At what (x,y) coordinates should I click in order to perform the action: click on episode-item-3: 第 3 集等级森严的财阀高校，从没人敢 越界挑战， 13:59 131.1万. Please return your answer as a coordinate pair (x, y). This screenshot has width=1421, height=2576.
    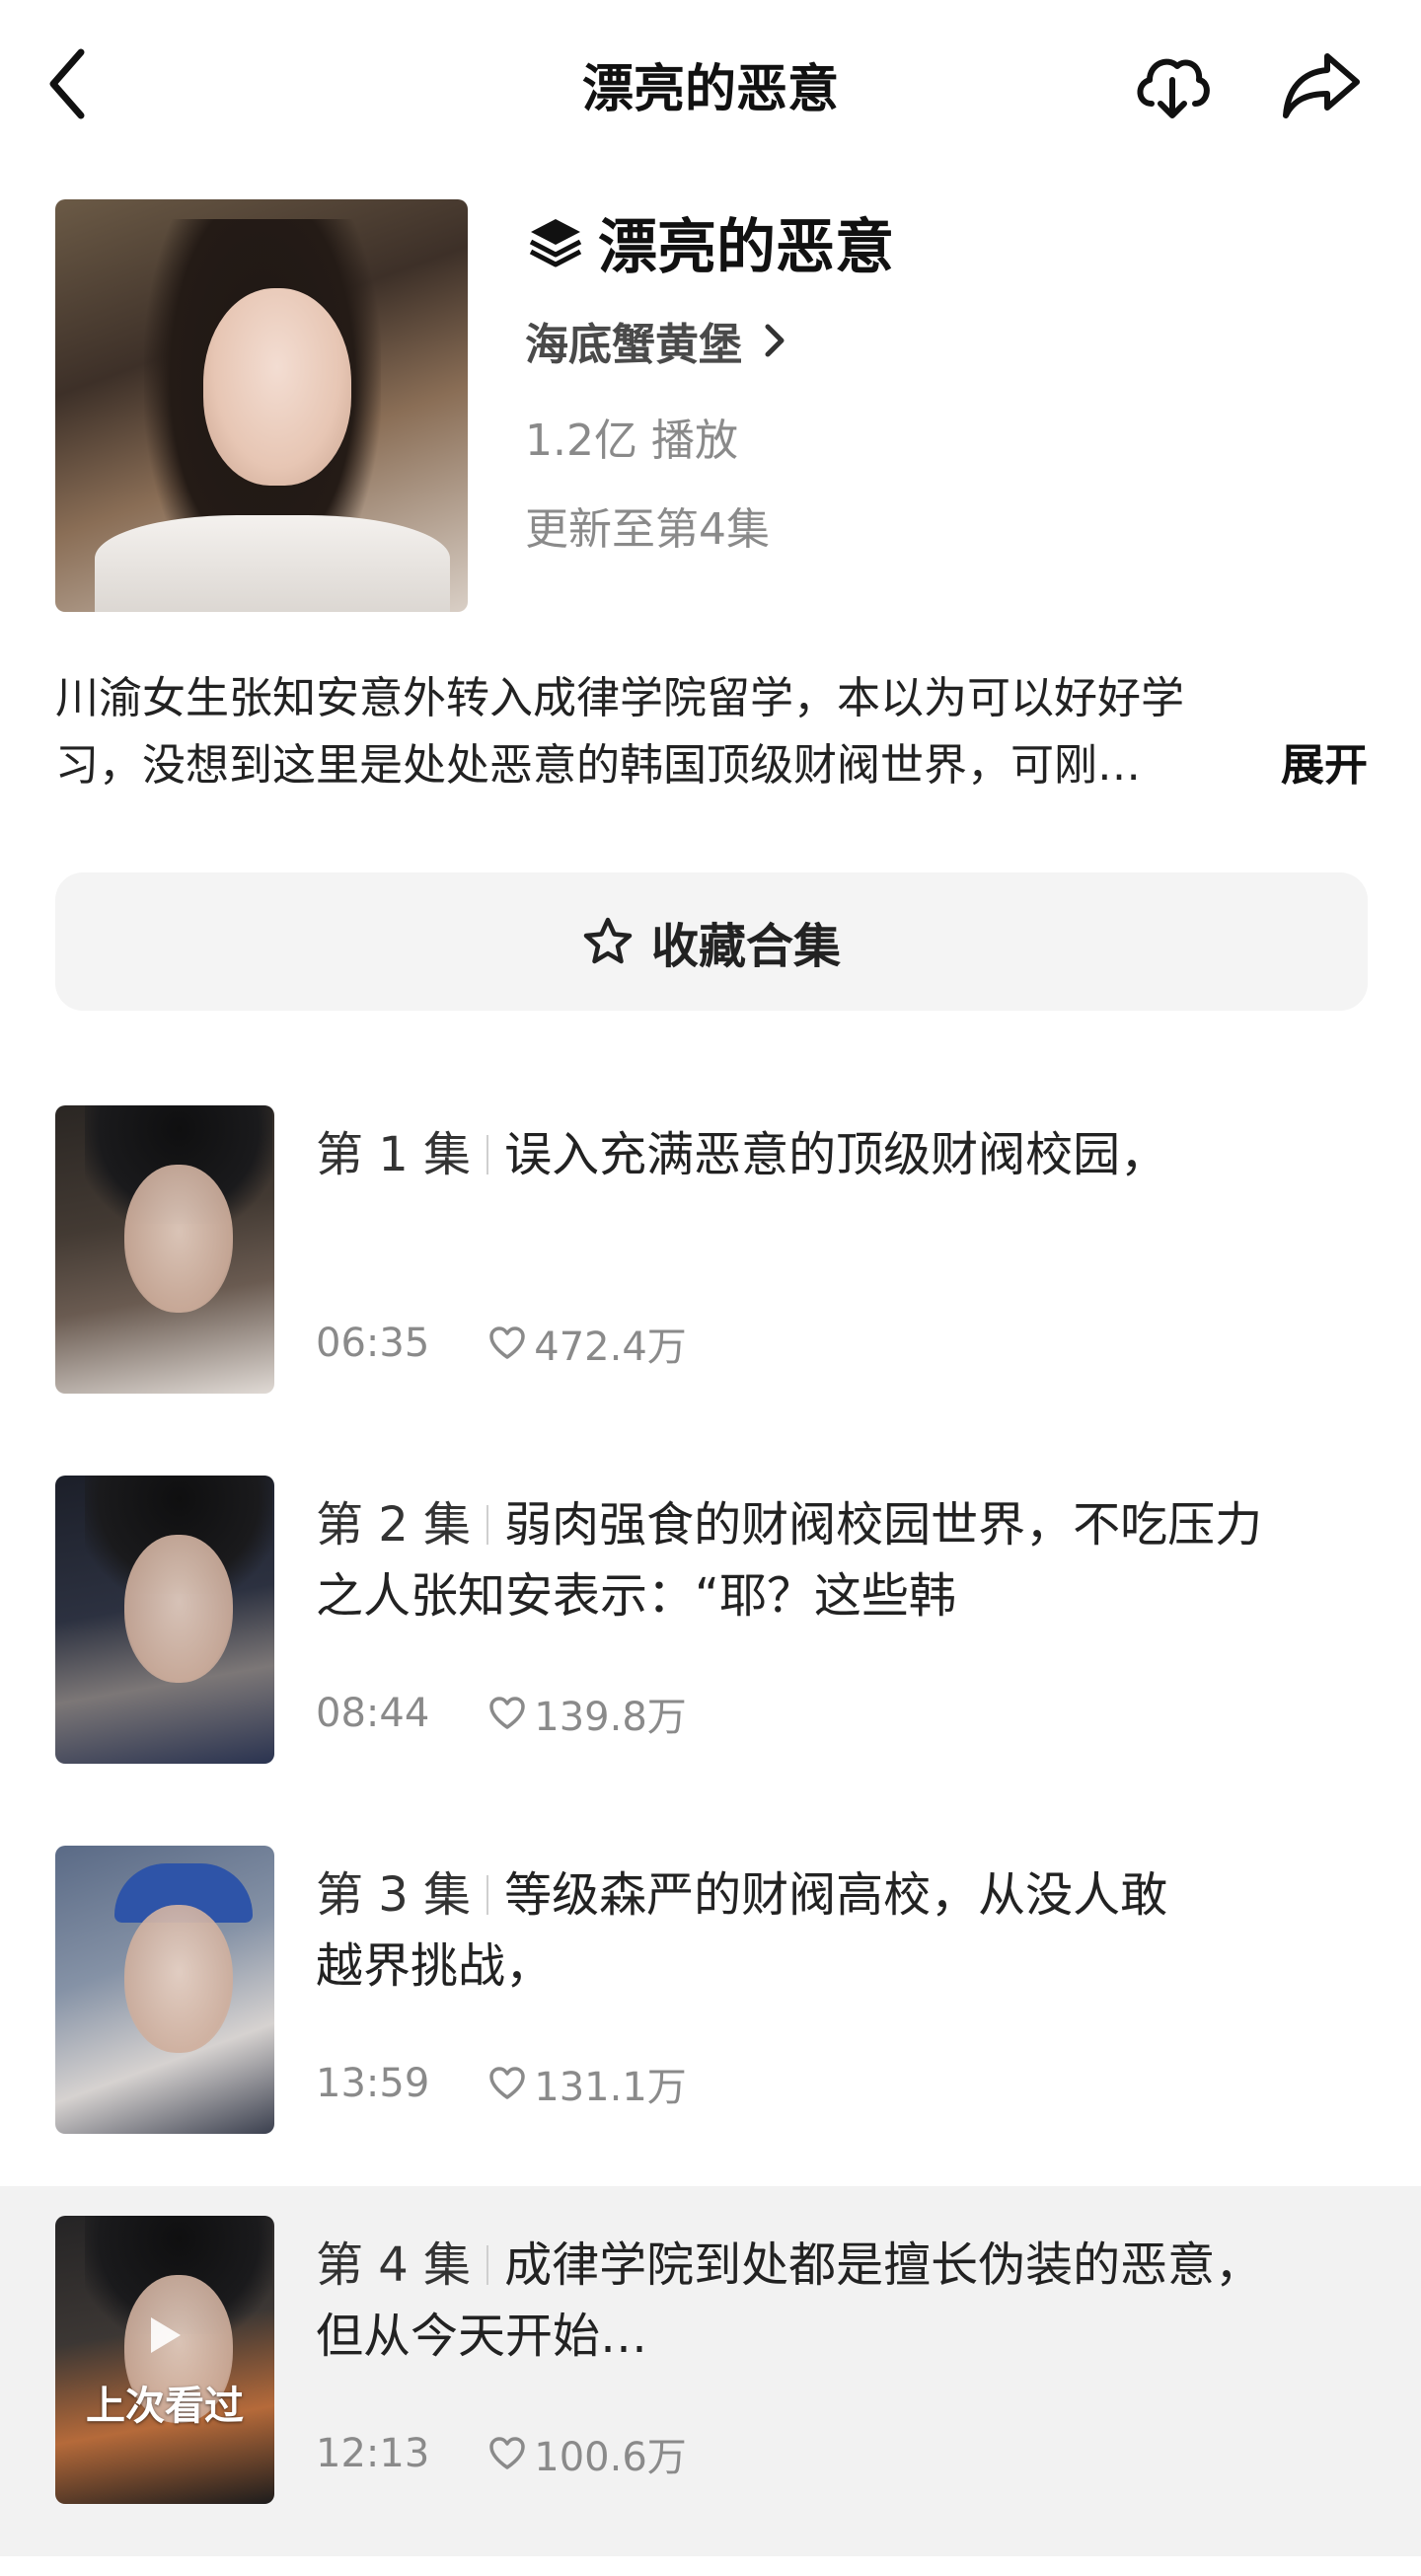
    Looking at the image, I should click on (710, 2001).